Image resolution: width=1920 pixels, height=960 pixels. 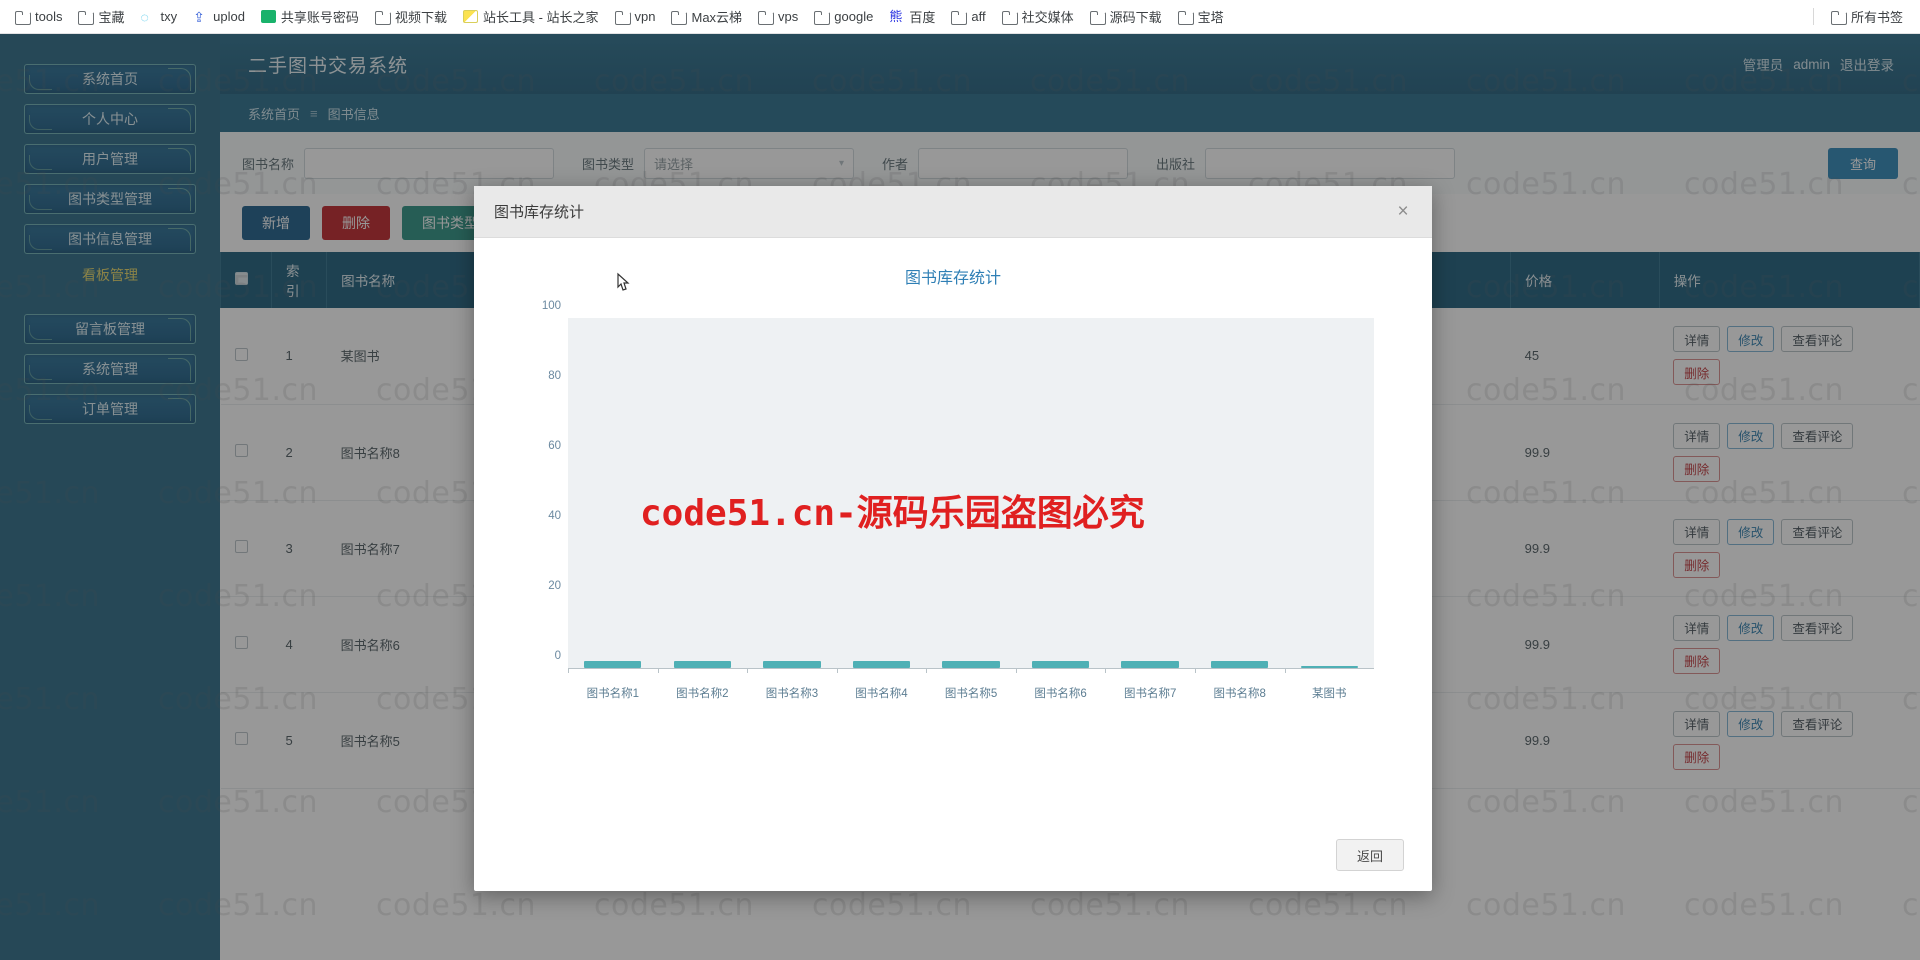 What do you see at coordinates (952, 278) in the screenshot?
I see `chart-title: 图书库存统计` at bounding box center [952, 278].